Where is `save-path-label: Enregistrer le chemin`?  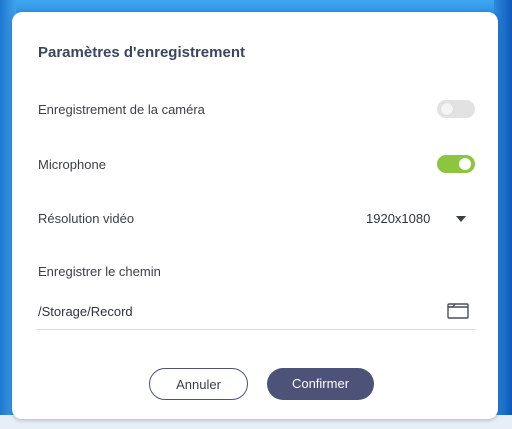 save-path-label: Enregistrer le chemin is located at coordinates (99, 271).